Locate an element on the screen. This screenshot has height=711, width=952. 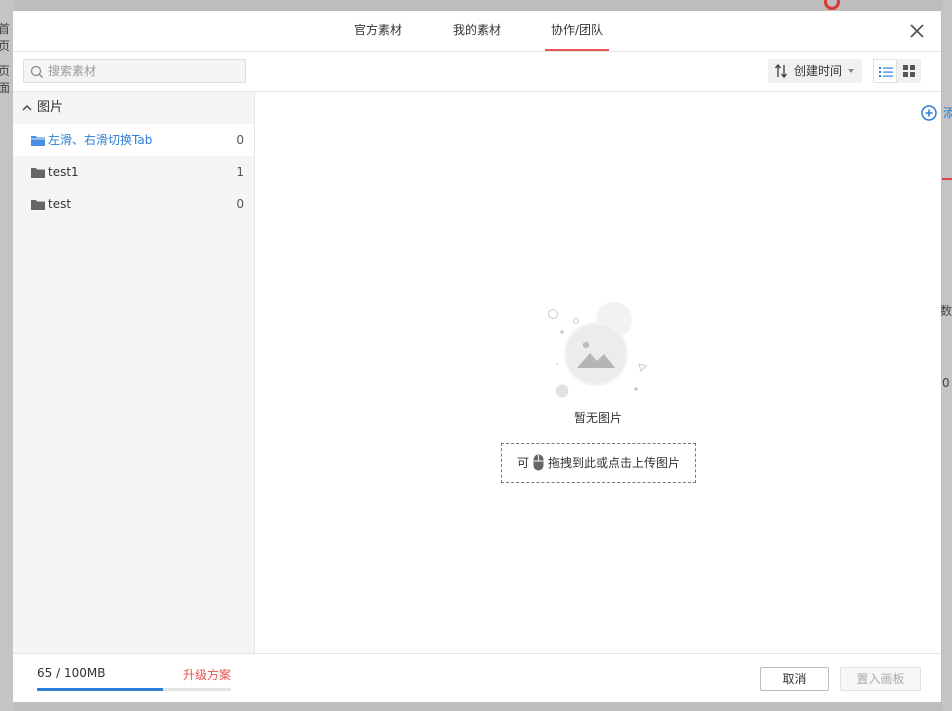
background-accent-line is located at coordinates (947, 179).